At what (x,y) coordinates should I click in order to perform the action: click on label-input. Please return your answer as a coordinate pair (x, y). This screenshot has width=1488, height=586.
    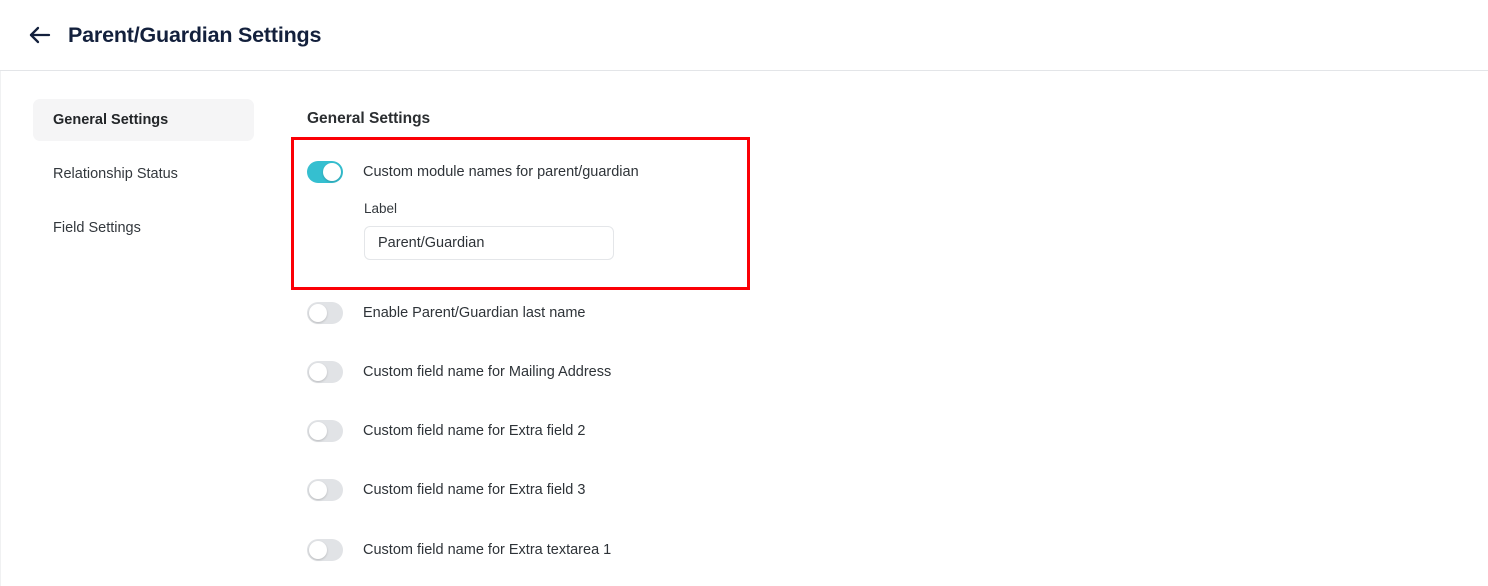
    Looking at the image, I should click on (489, 243).